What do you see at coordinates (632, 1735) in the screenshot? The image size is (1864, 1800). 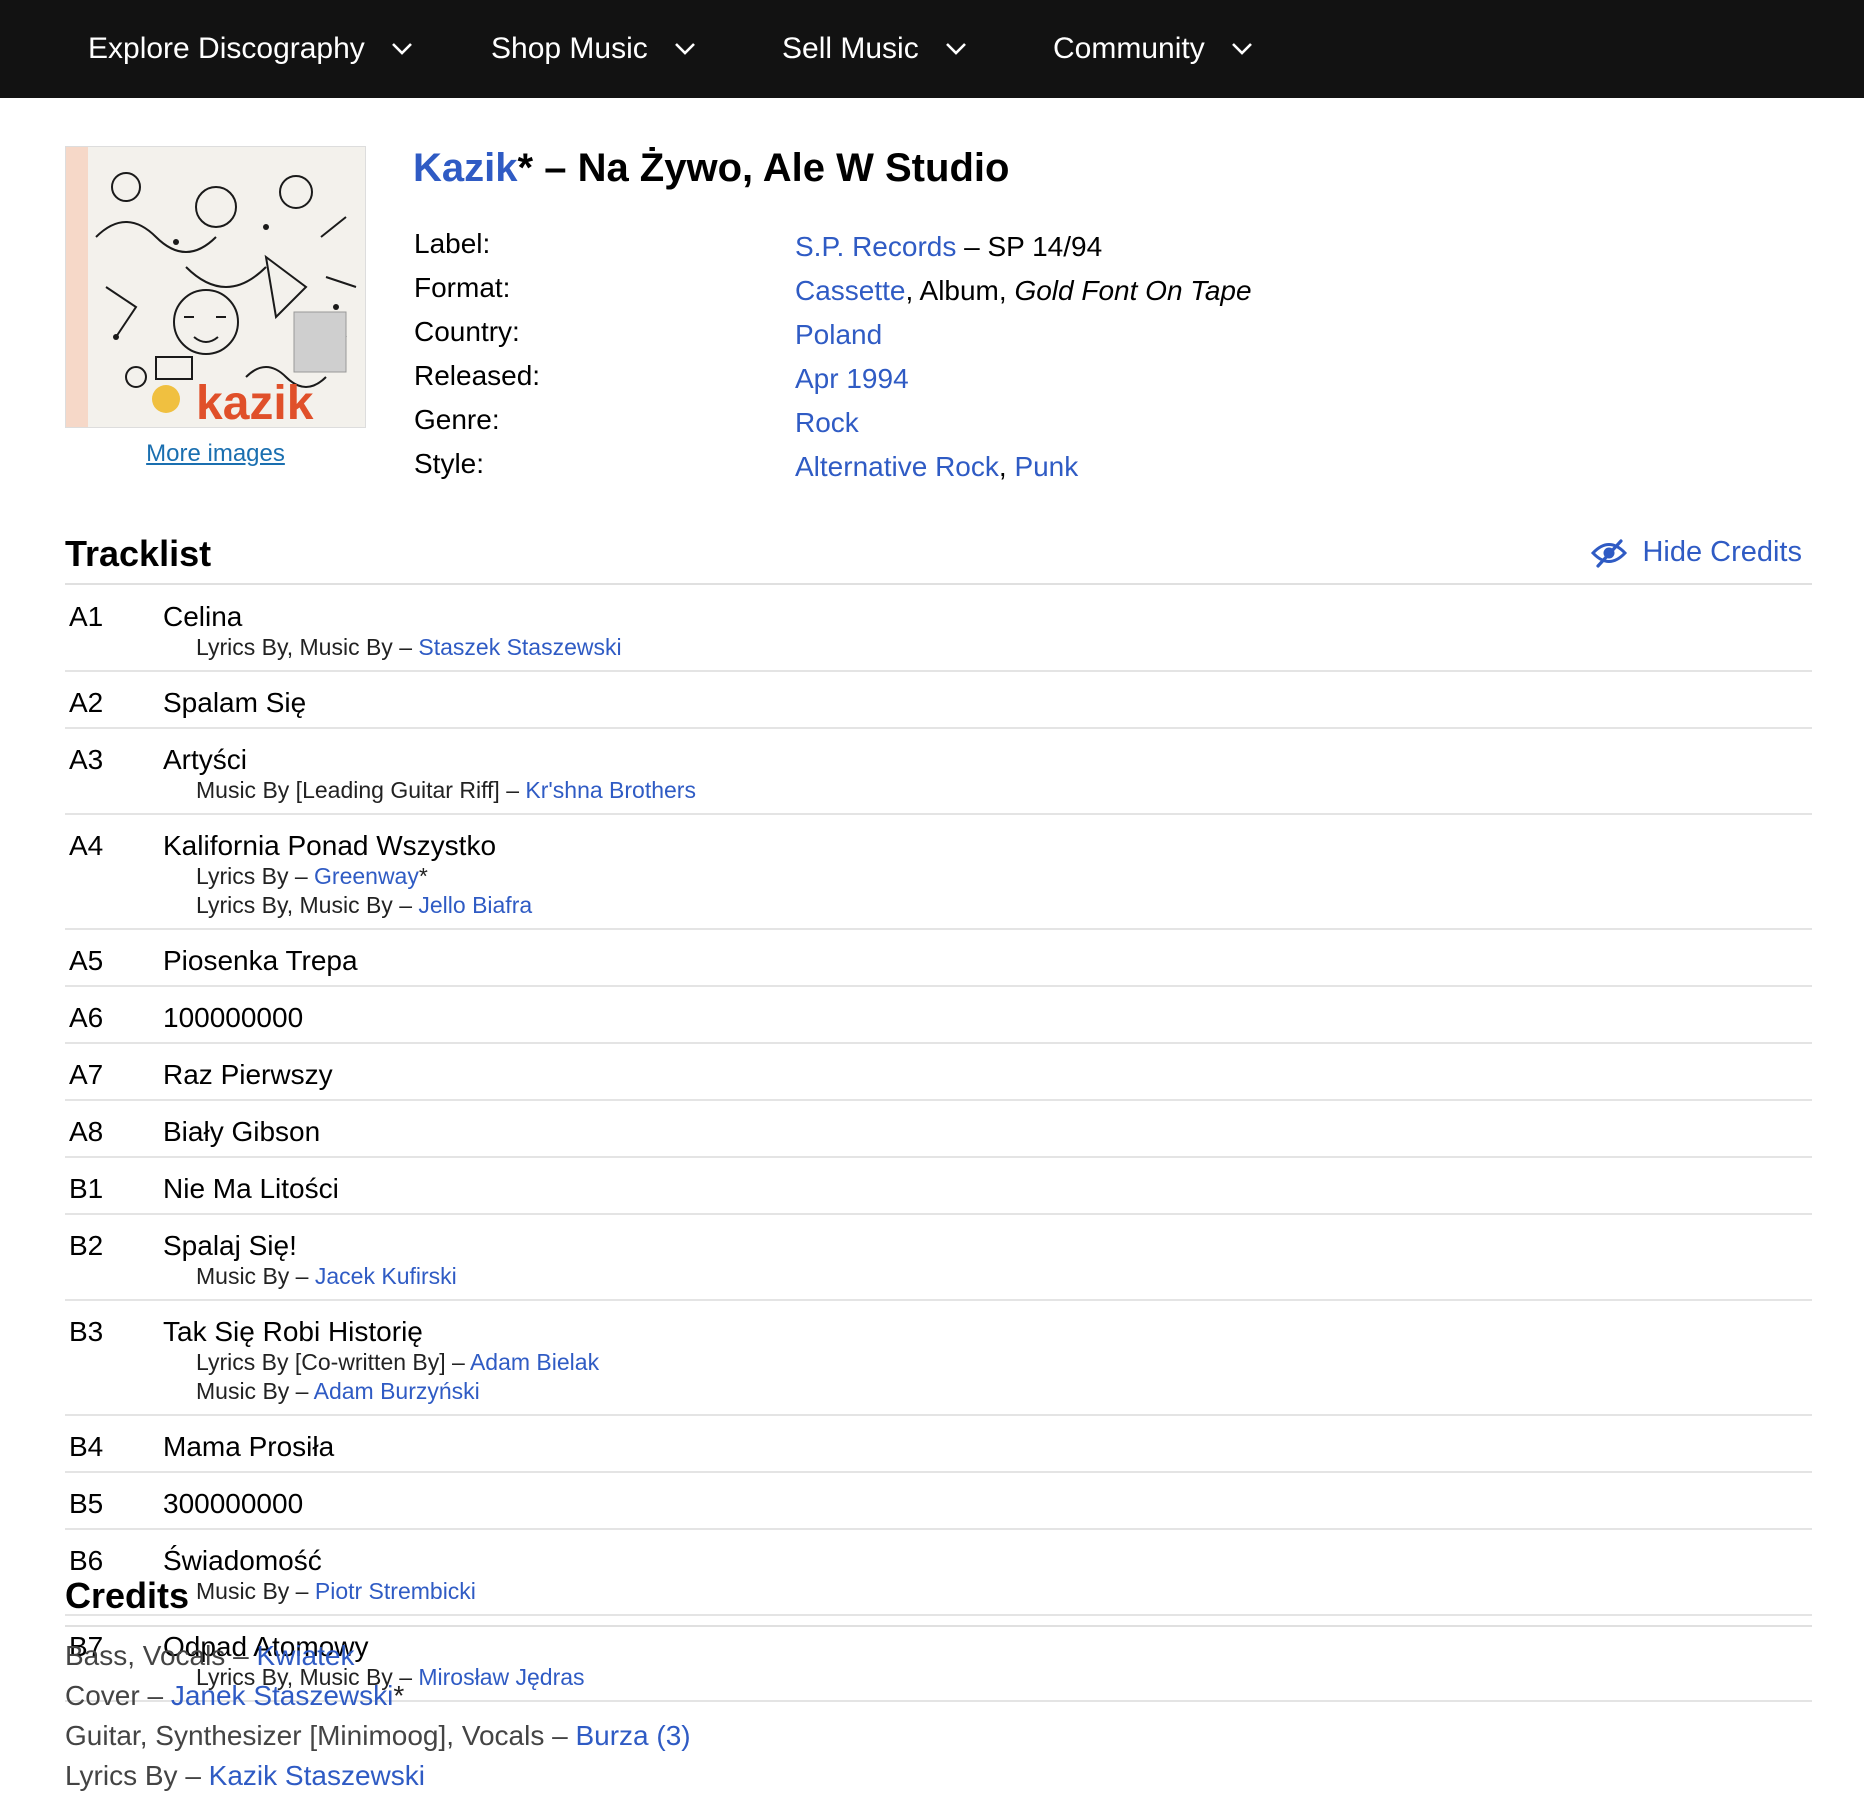 I see `credit-artist-link: Burza (3)` at bounding box center [632, 1735].